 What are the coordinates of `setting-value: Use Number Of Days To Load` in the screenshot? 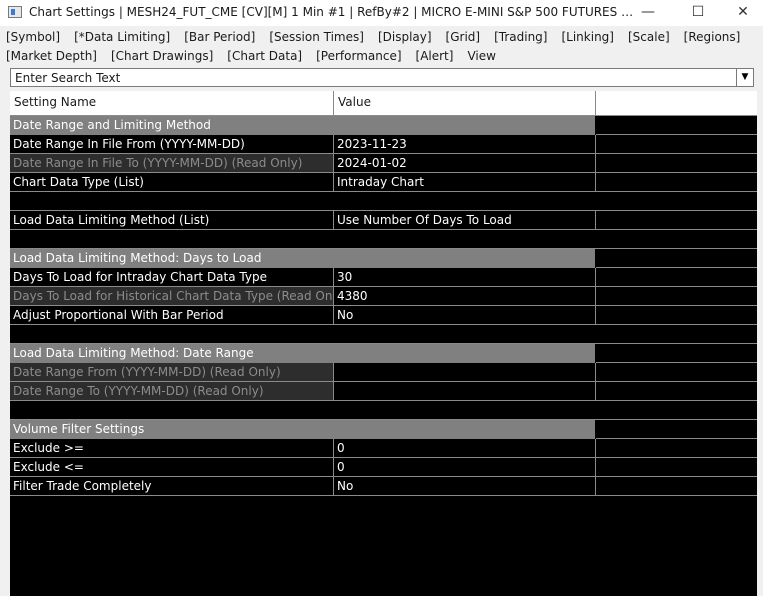 It's located at (465, 220).